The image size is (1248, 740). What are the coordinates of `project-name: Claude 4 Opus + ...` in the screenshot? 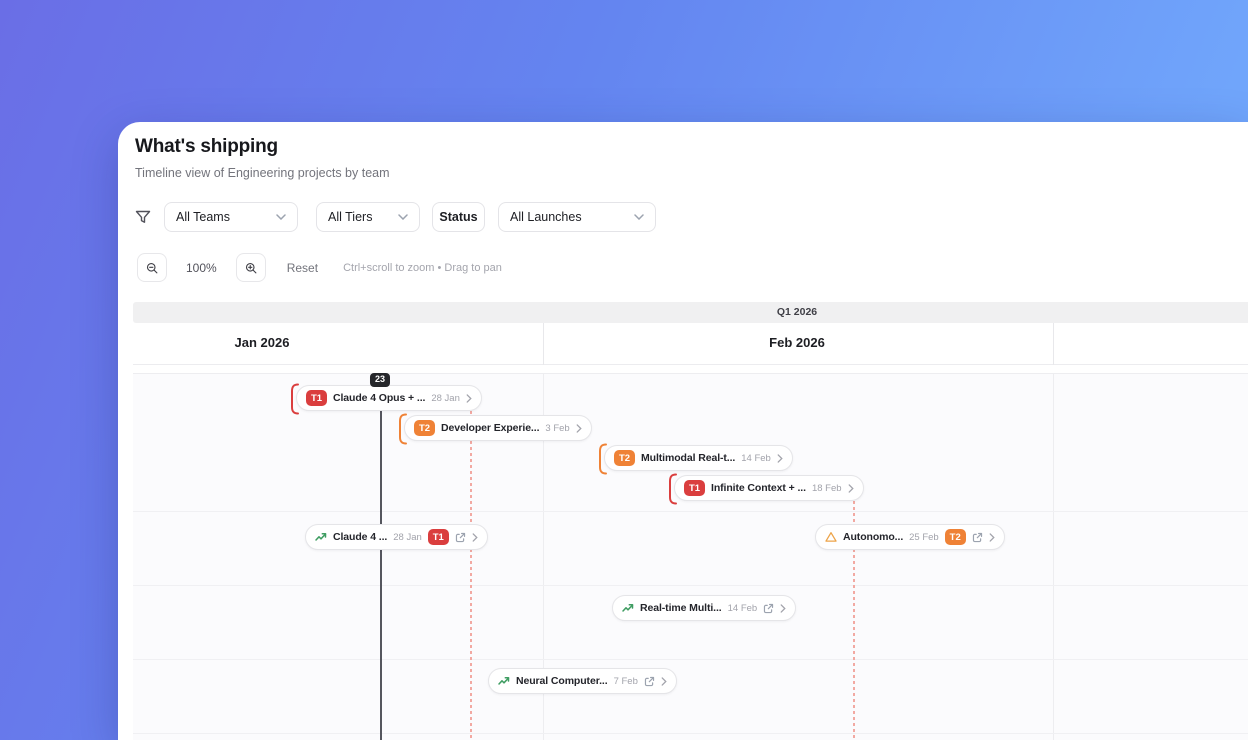 It's located at (379, 398).